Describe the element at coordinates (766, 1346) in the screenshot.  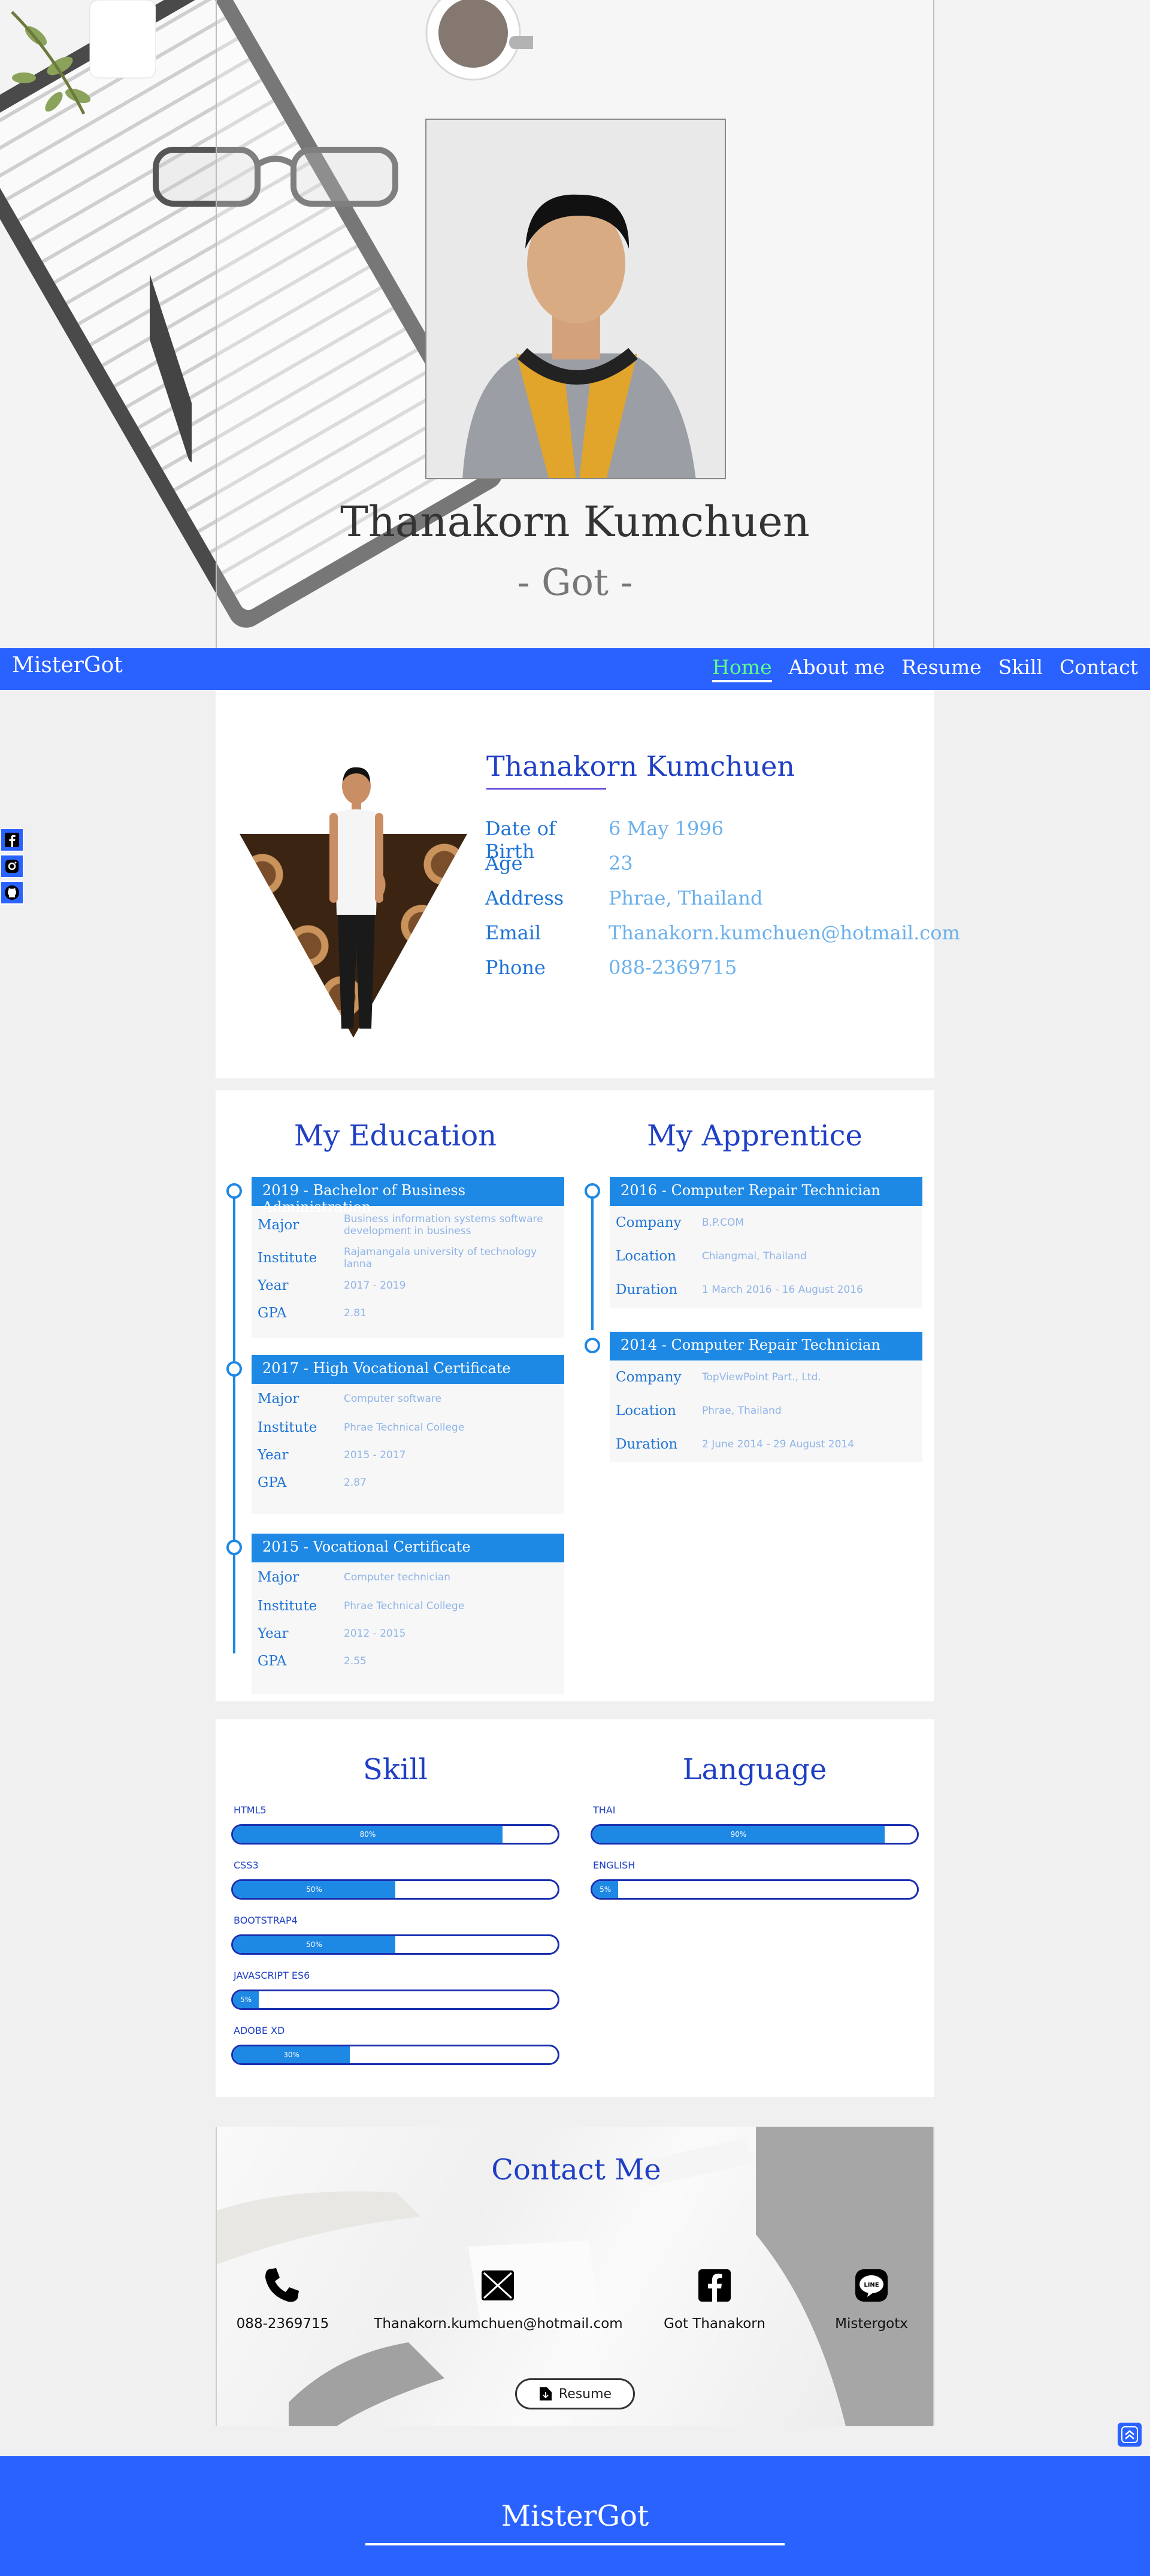
I see `card-heading: 2014 - Computer Repair Technician` at that location.